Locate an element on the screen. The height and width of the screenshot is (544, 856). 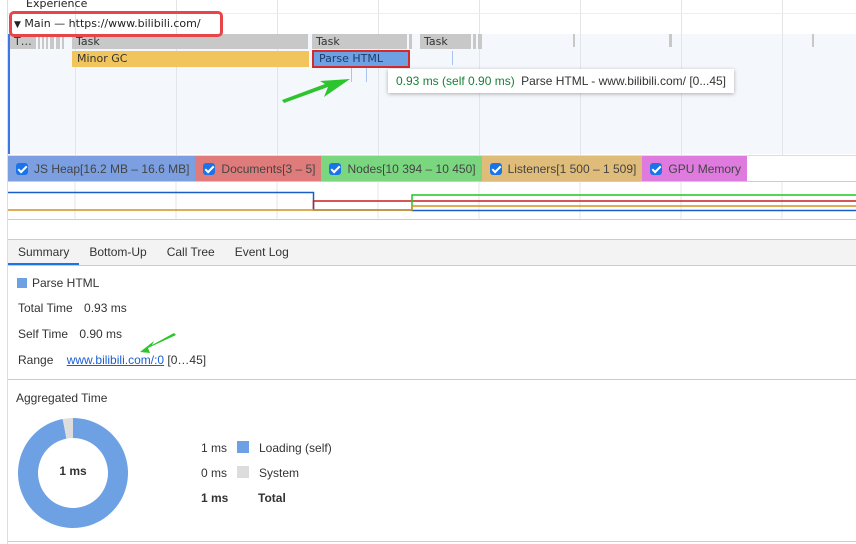
tooltip-time: 0.93 ms (self 0.90 ms) is located at coordinates (455, 81).